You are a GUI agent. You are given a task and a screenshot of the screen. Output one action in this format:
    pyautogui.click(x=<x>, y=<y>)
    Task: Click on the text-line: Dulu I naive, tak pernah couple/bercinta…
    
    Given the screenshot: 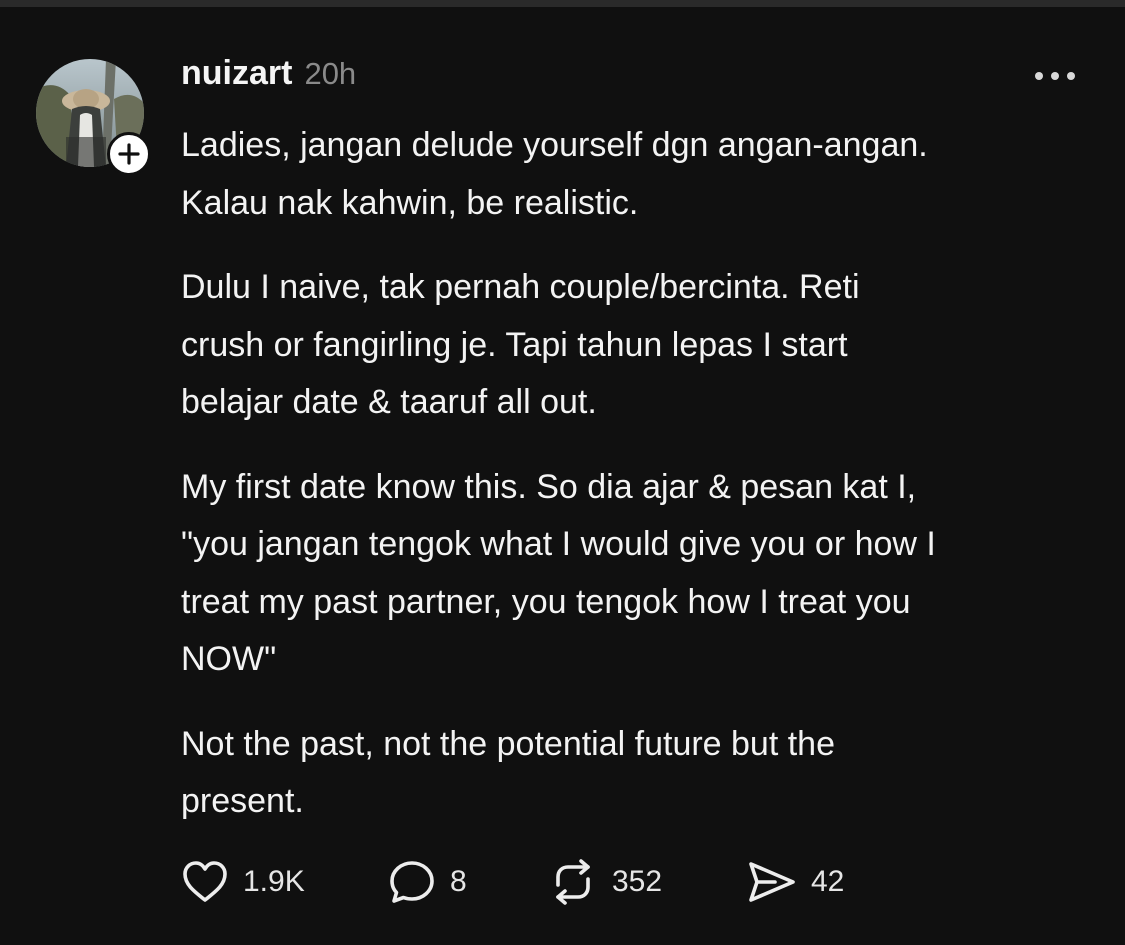 What is the action you would take?
    pyautogui.click(x=520, y=287)
    